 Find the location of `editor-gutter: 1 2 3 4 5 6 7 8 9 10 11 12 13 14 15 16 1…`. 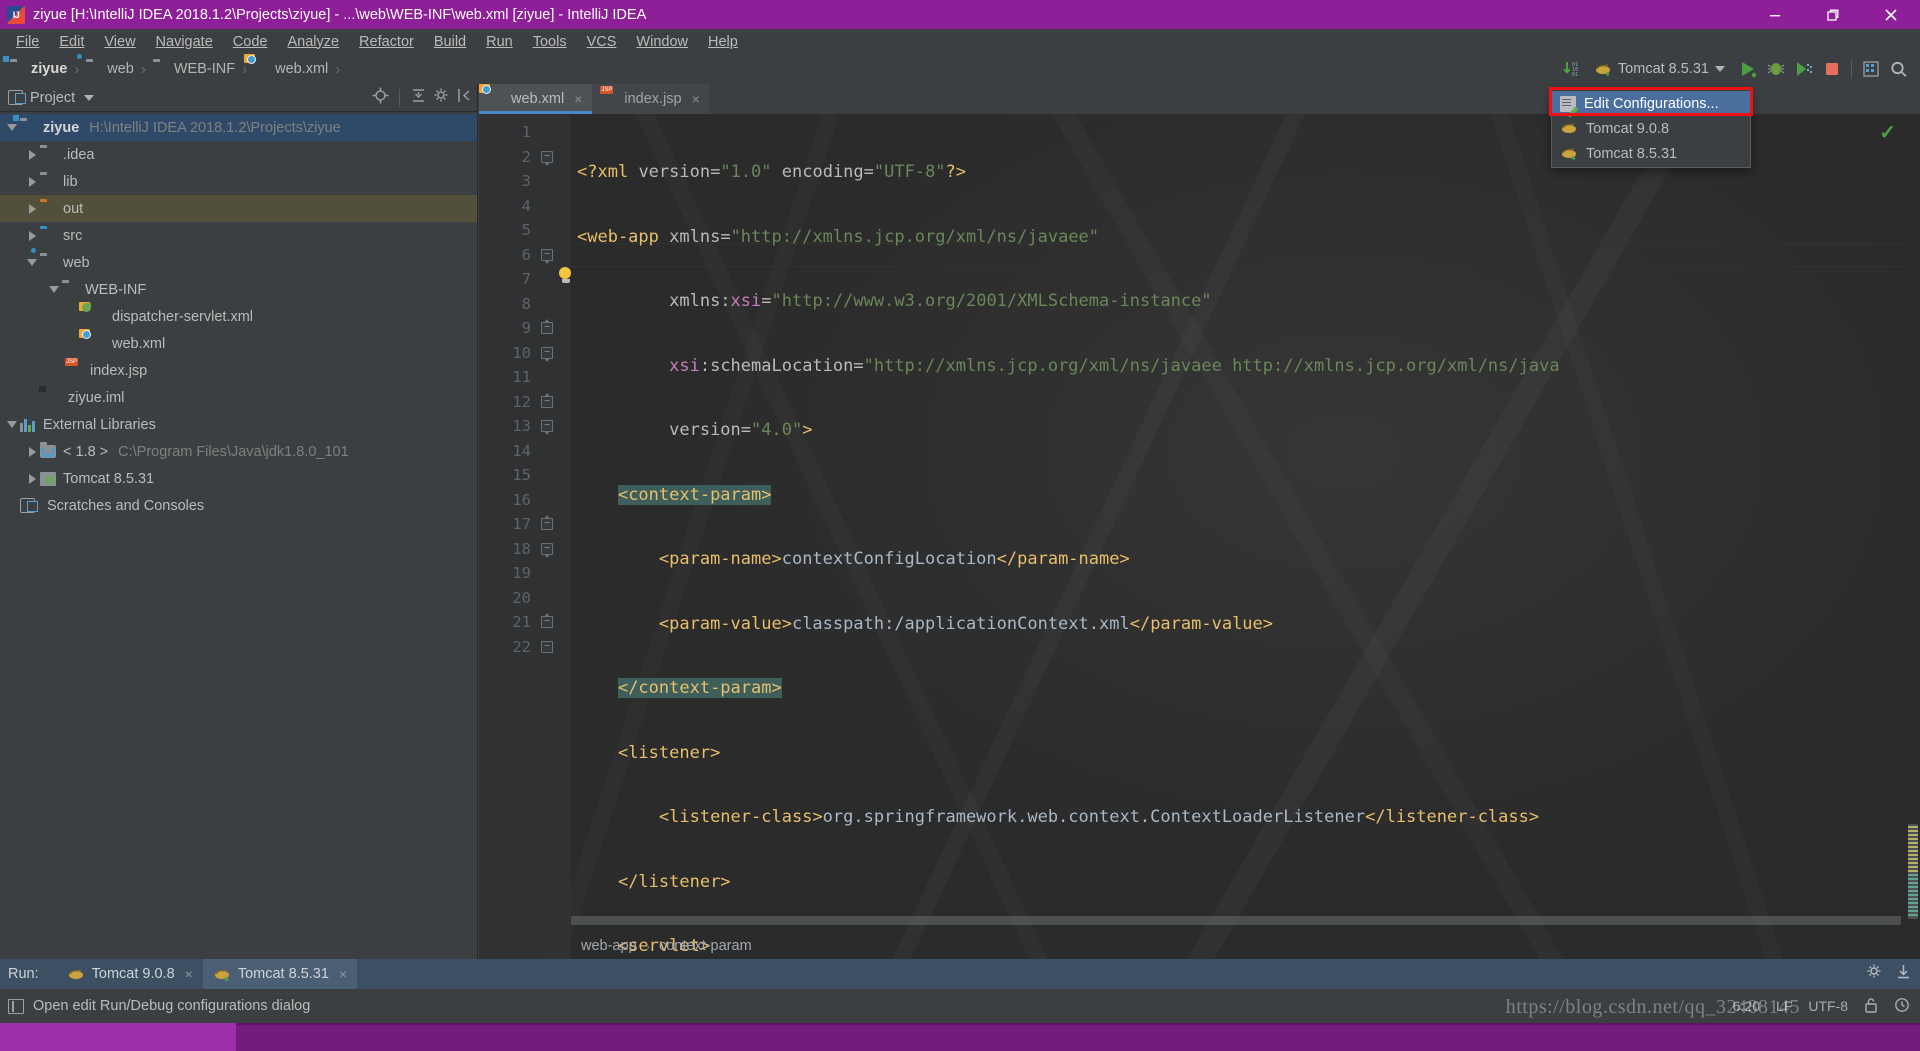

editor-gutter: 1 2 3 4 5 6 7 8 9 10 11 12 13 14 15 16 1… is located at coordinates (525, 536).